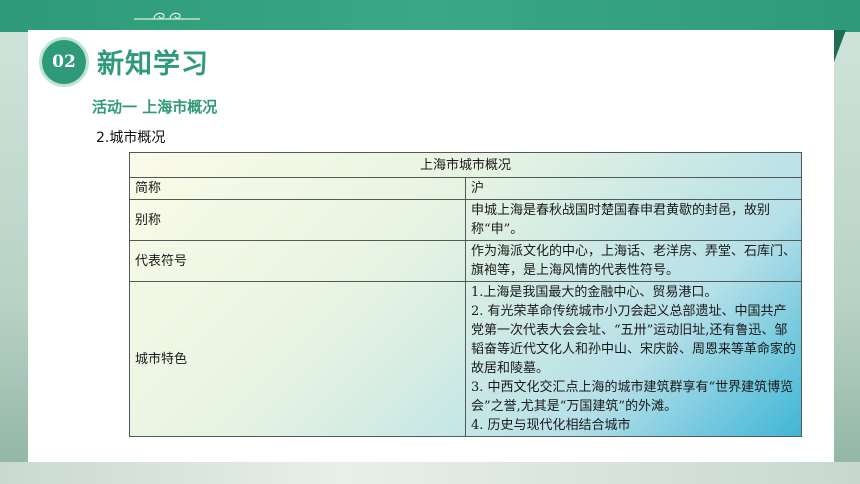 Image resolution: width=860 pixels, height=484 pixels. What do you see at coordinates (297, 359) in the screenshot?
I see `row-label: 城市特色` at bounding box center [297, 359].